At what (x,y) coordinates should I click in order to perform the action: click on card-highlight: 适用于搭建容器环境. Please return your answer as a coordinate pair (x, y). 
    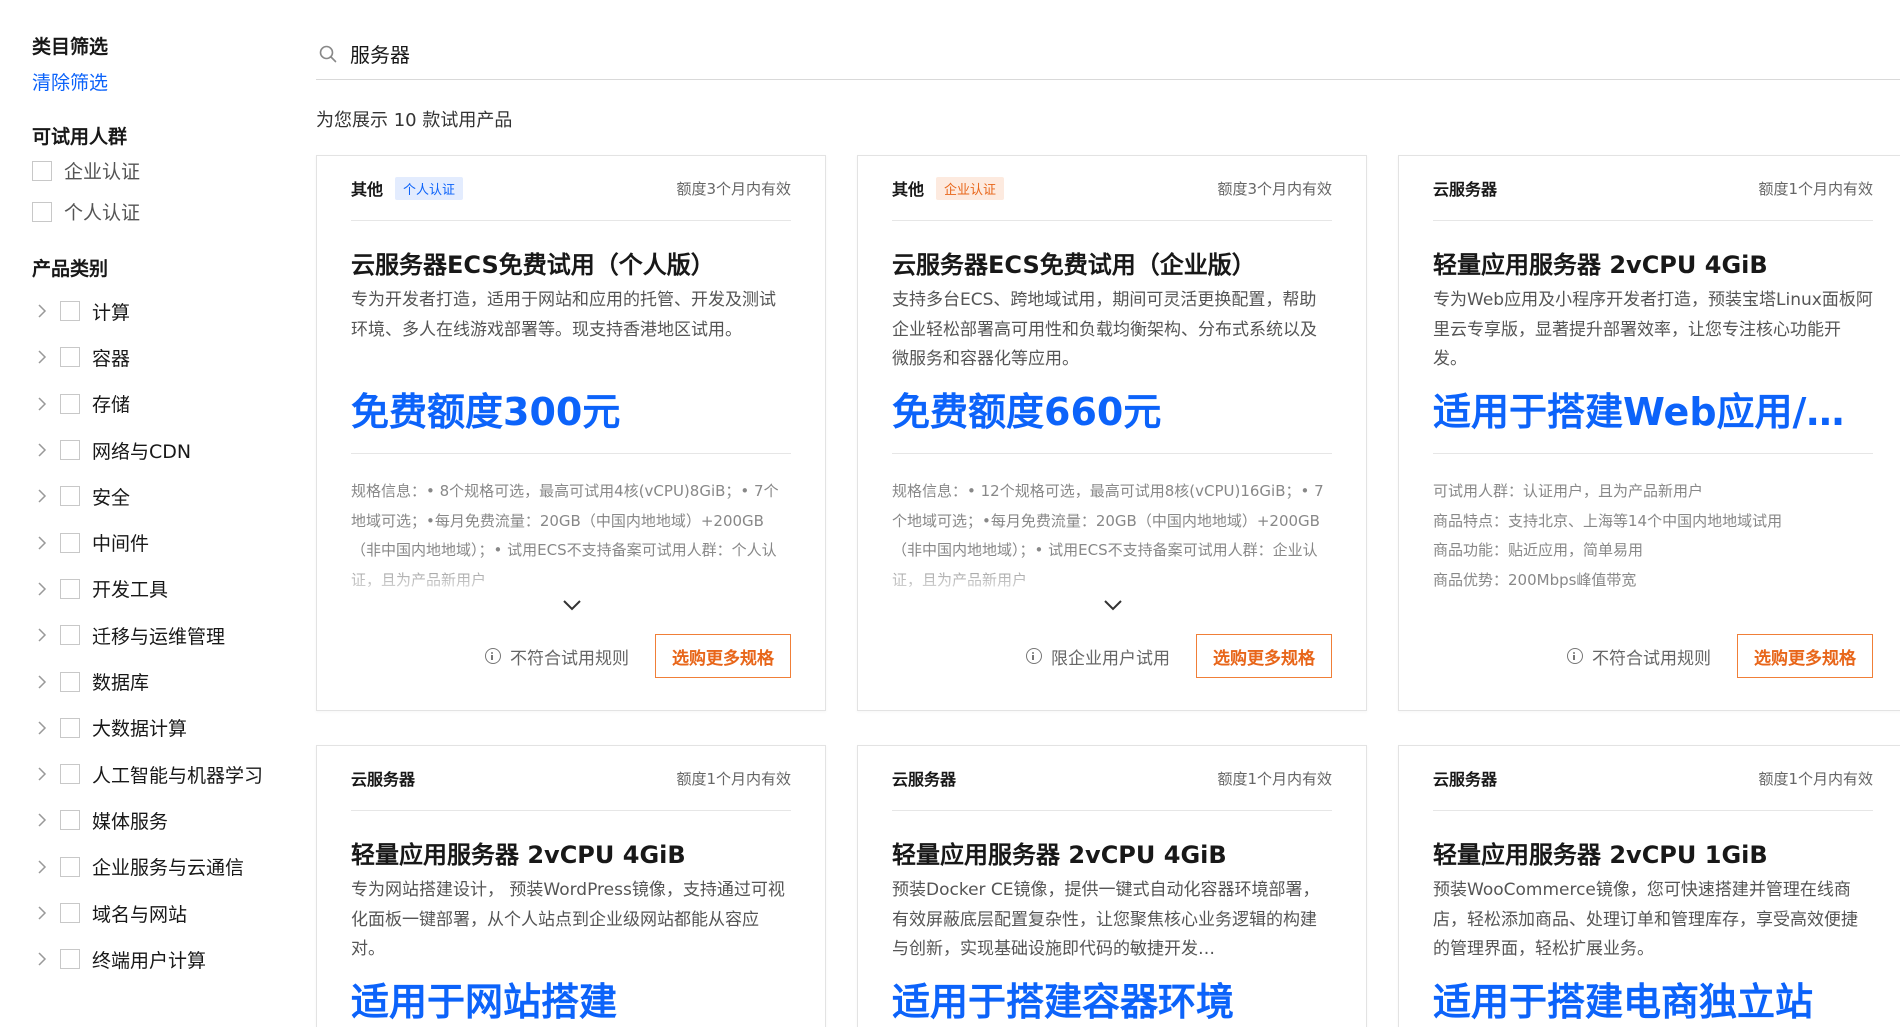
    Looking at the image, I should click on (1063, 1002).